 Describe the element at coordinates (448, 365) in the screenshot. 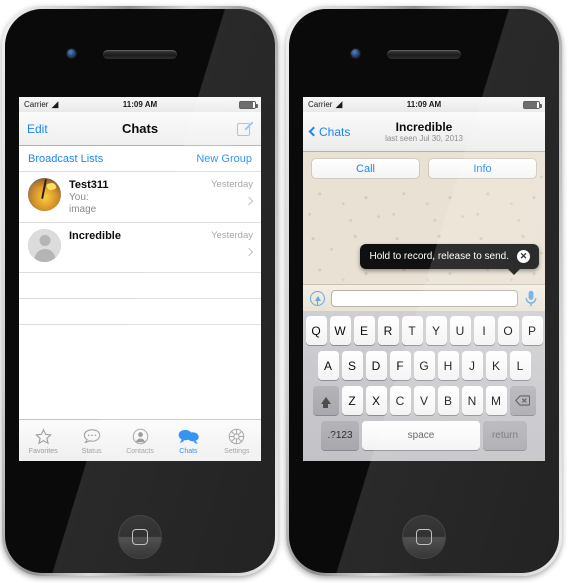

I see `key-h: H` at that location.